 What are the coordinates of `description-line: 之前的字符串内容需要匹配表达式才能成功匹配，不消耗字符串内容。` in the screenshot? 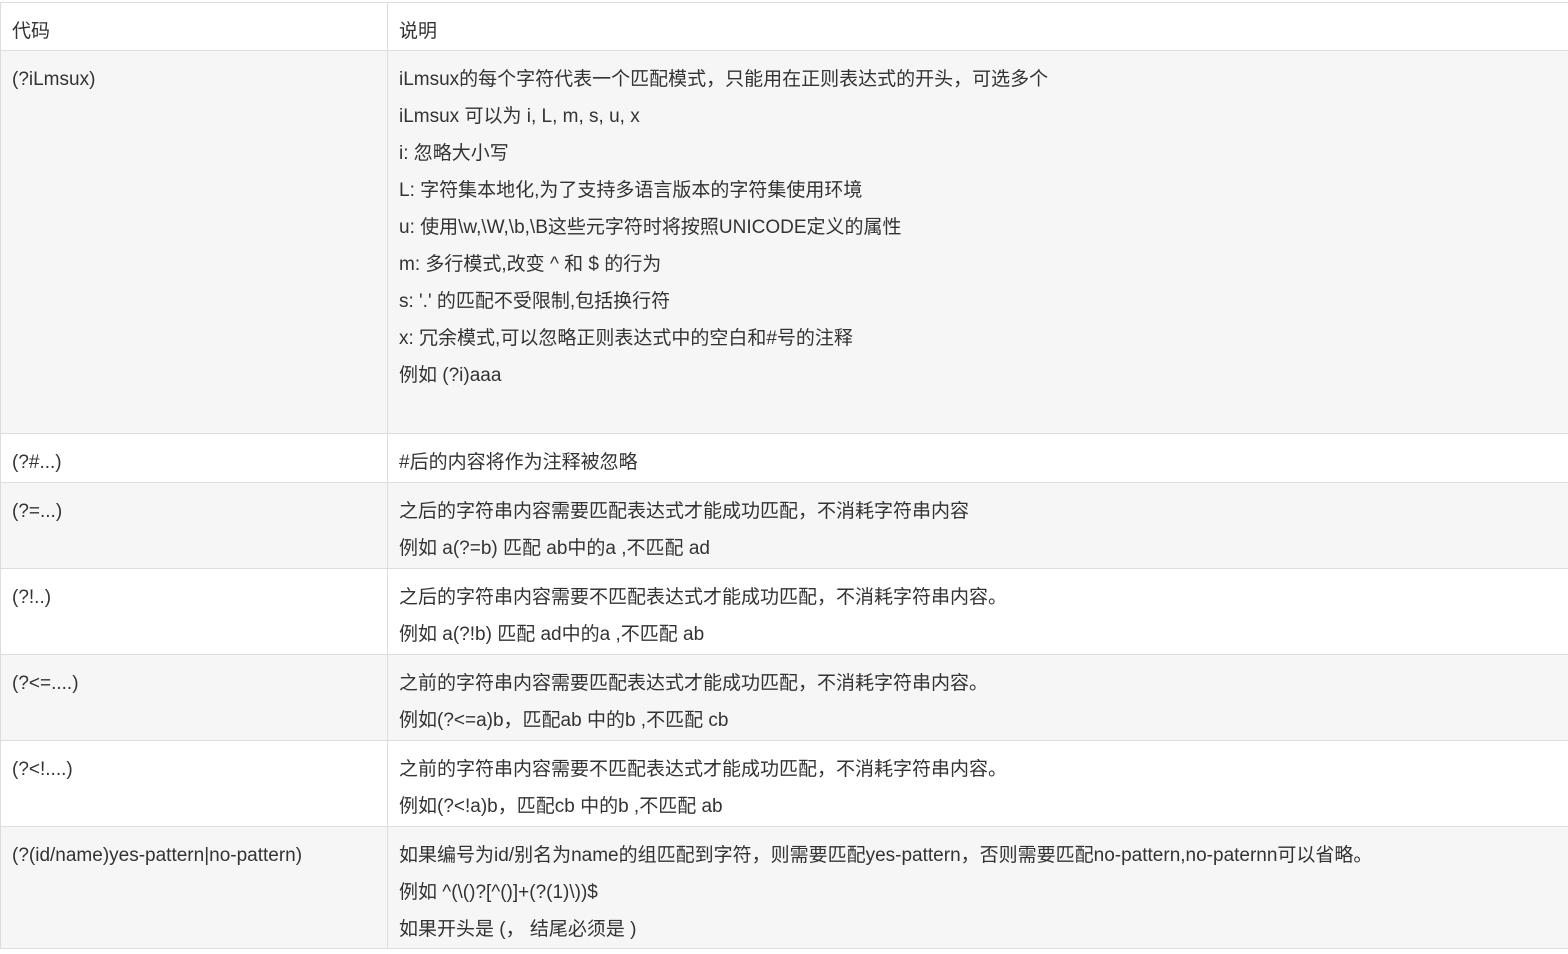 It's located at (978, 683).